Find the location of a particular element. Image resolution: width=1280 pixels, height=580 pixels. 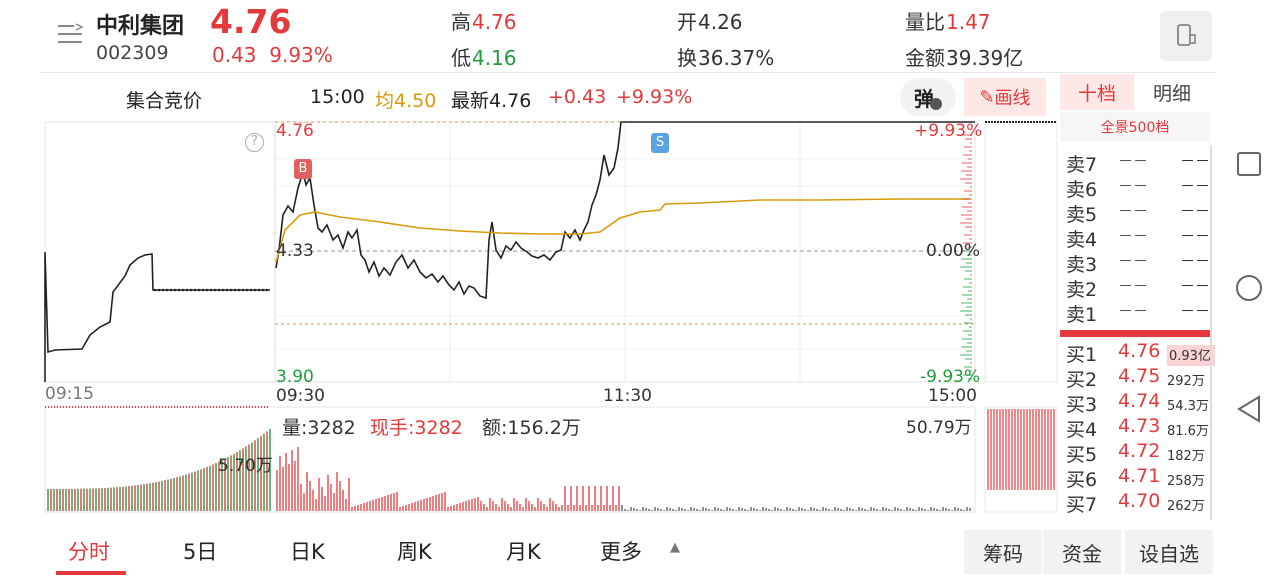

buy-level-1: 买1 4.76 0.93亿 is located at coordinates (1141, 353).